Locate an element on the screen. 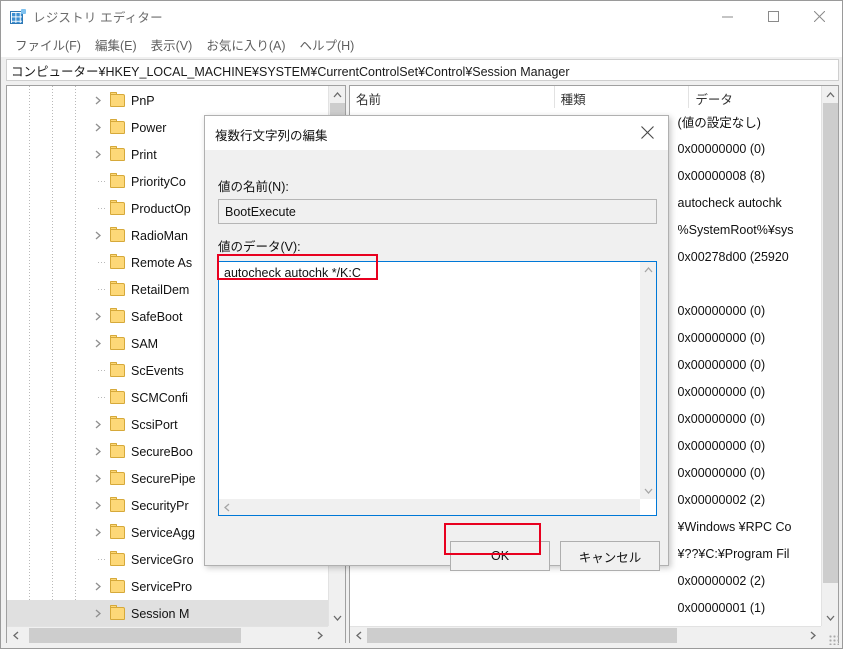 The width and height of the screenshot is (843, 649). menu-view: 表示(V) is located at coordinates (173, 45).